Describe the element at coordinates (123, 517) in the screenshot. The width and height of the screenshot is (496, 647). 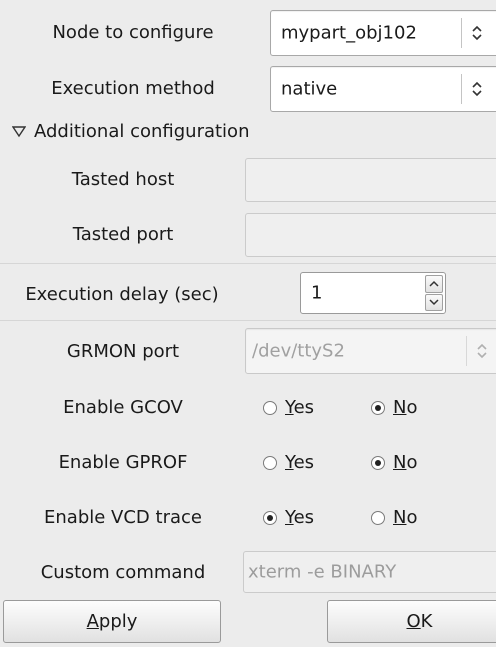
I see `vcd-label: Enable VCD trace` at that location.